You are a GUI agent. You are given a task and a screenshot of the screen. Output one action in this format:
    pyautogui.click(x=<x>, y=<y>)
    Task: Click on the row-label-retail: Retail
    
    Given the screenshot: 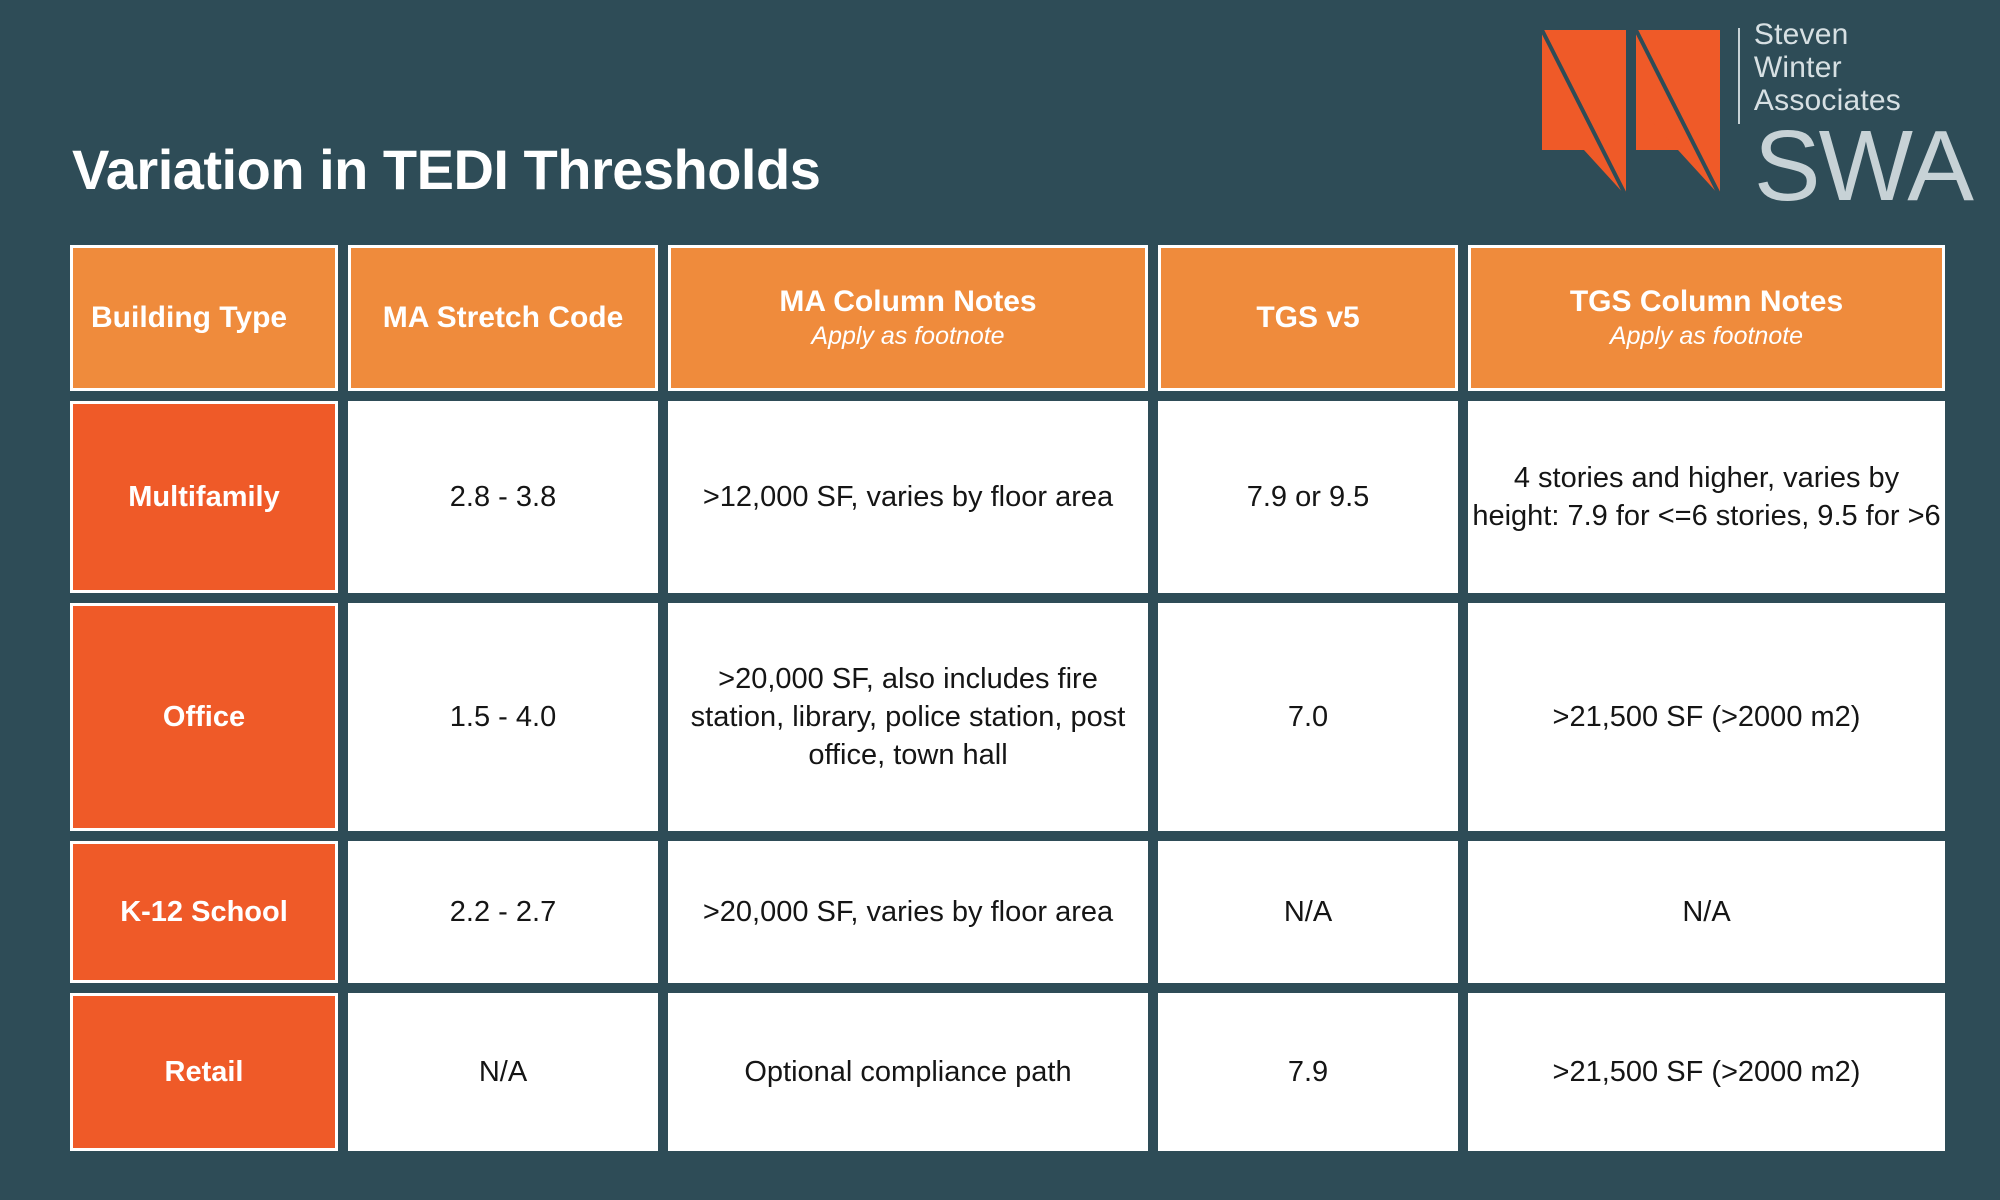 What is the action you would take?
    pyautogui.click(x=204, y=1072)
    